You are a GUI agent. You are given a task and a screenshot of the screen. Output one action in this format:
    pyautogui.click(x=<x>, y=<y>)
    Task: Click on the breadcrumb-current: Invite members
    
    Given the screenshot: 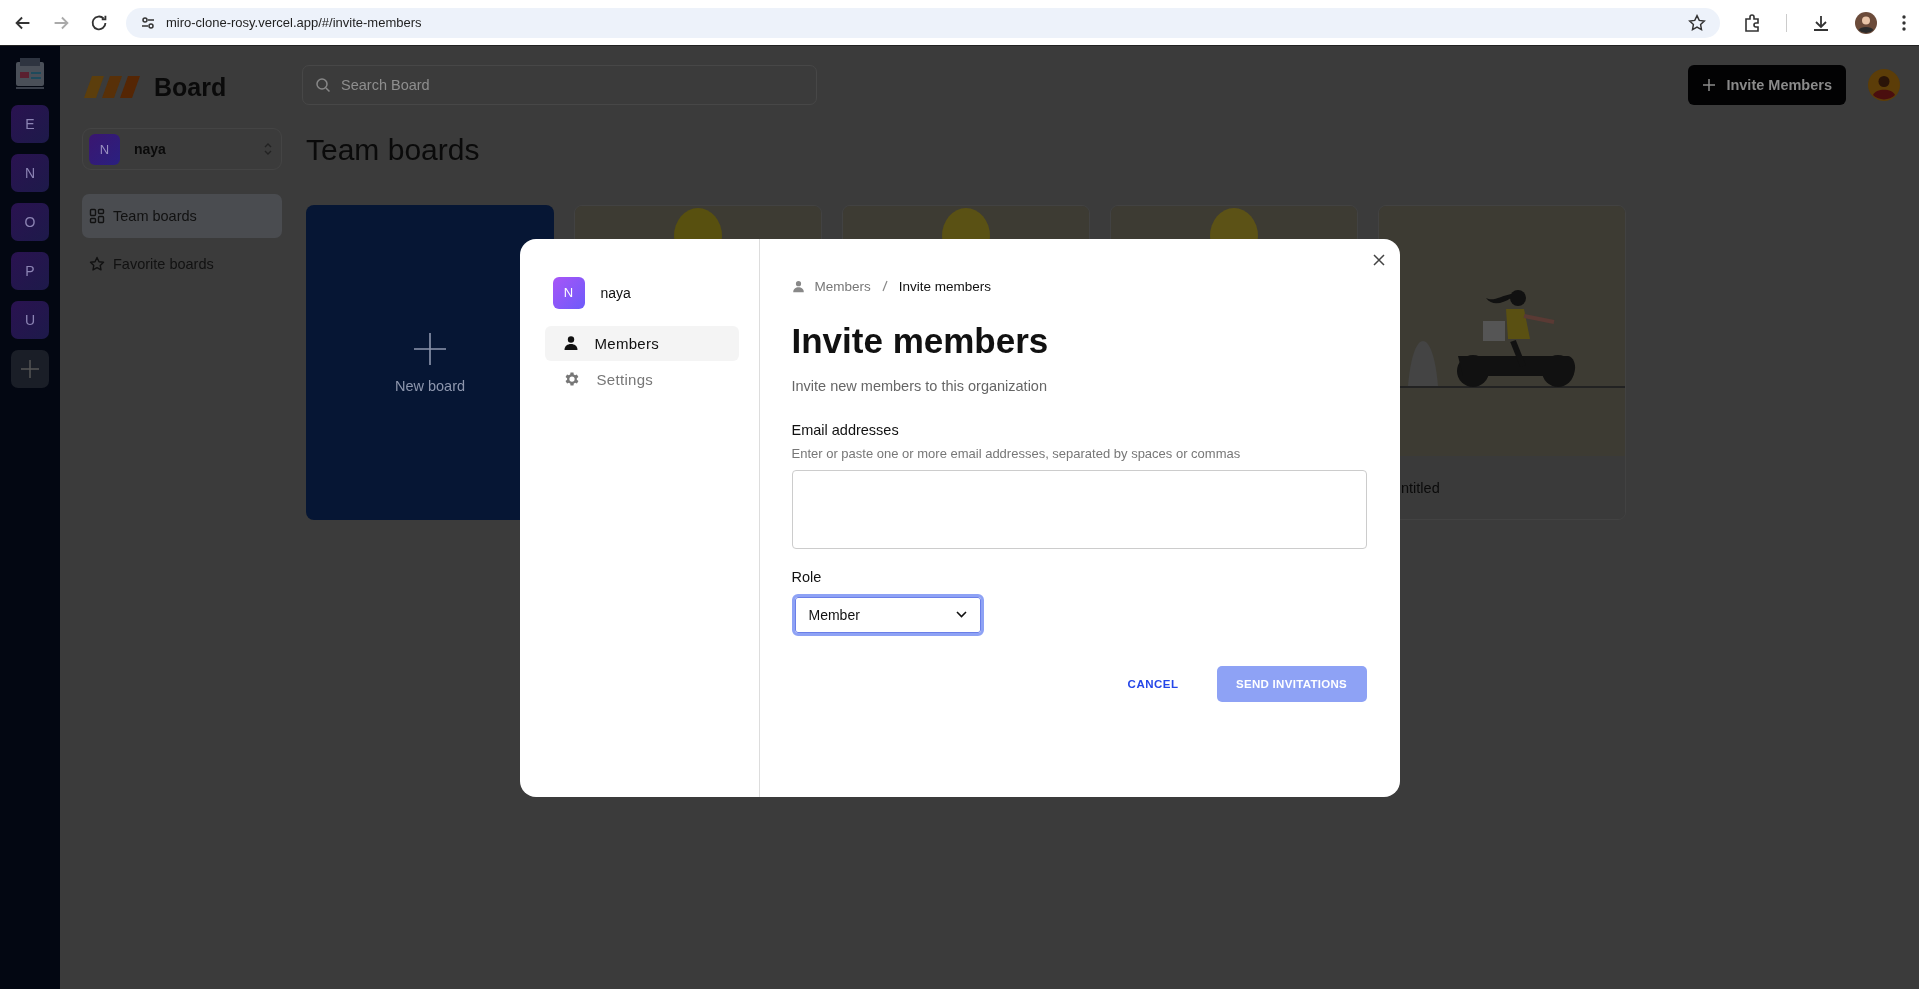 What is the action you would take?
    pyautogui.click(x=945, y=286)
    